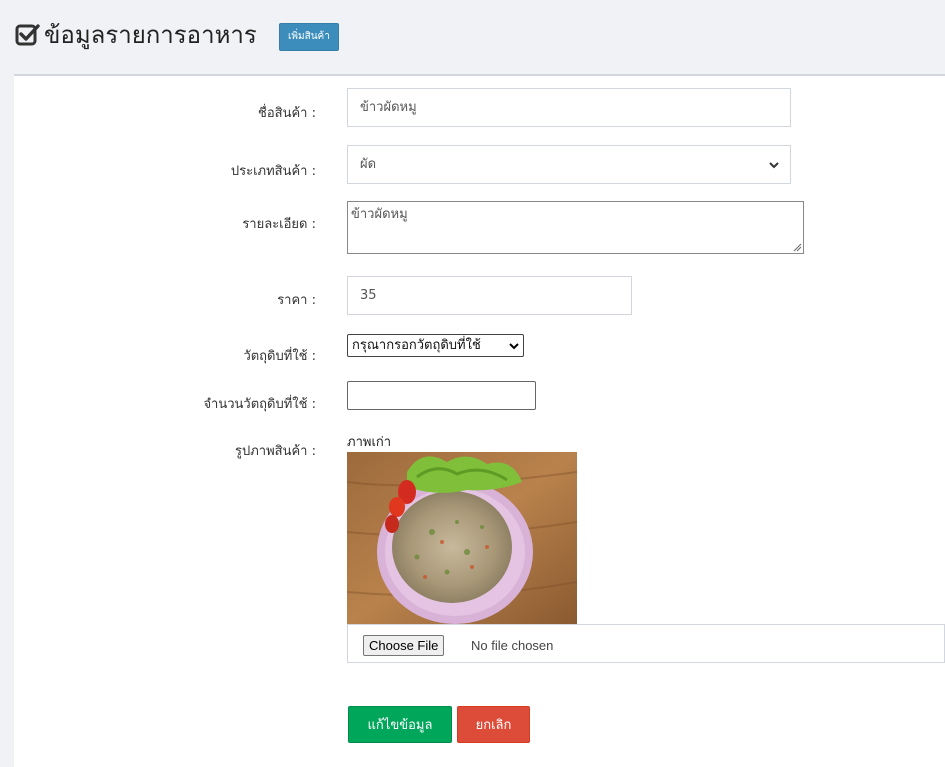  Describe the element at coordinates (259, 404) in the screenshot. I see `ingredient-qty-label: จำนวนวัตถุดิบที่ใช้ :` at that location.